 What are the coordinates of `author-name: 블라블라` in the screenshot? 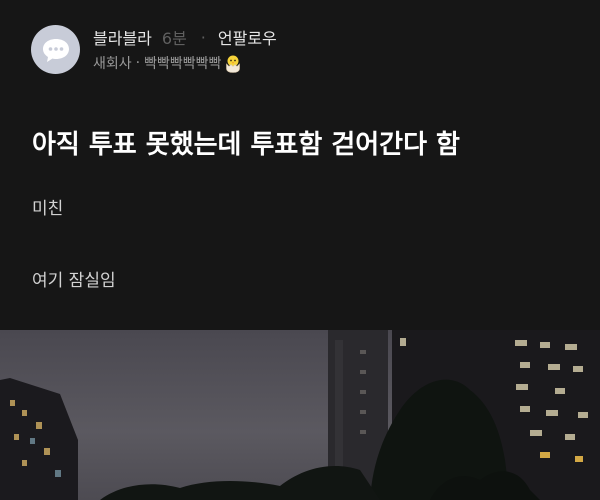 It's located at (122, 37).